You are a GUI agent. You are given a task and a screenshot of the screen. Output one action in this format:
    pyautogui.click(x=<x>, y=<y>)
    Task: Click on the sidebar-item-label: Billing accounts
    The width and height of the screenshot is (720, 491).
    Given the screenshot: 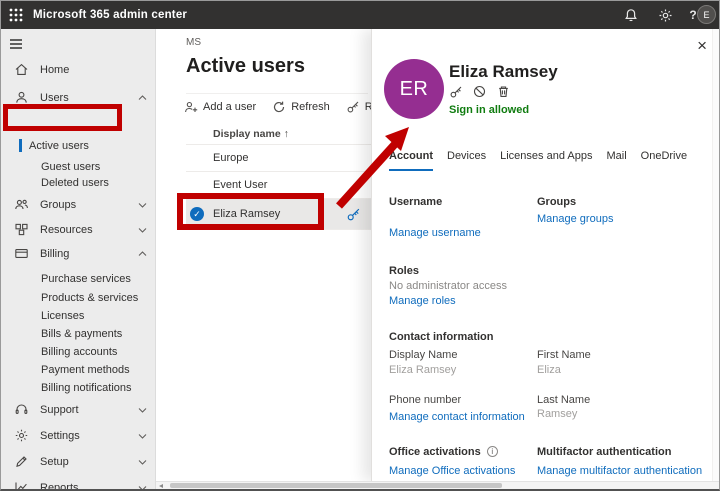 What is the action you would take?
    pyautogui.click(x=79, y=351)
    